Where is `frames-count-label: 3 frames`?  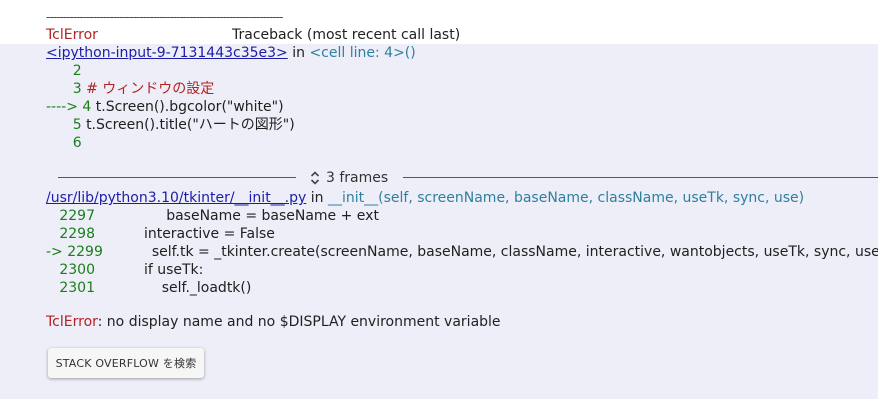
frames-count-label: 3 frames is located at coordinates (357, 178).